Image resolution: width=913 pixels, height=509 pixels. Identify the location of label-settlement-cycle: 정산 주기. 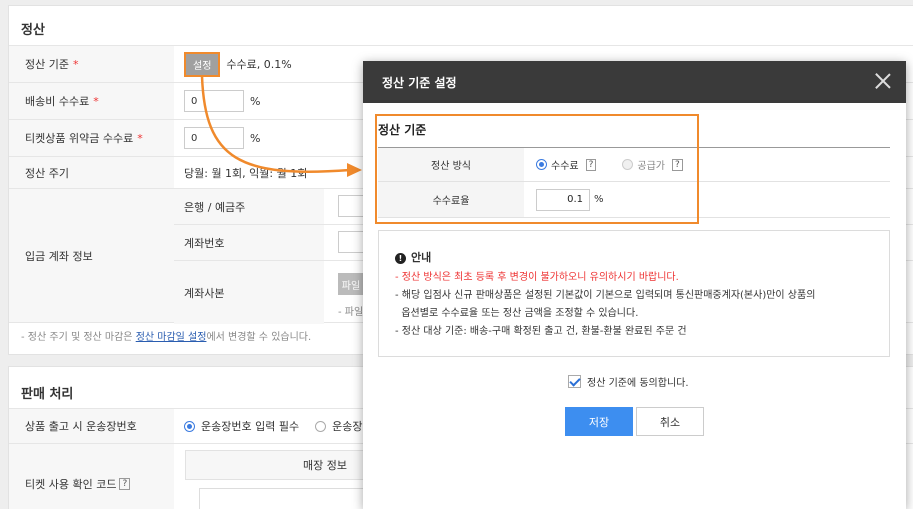
(47, 173).